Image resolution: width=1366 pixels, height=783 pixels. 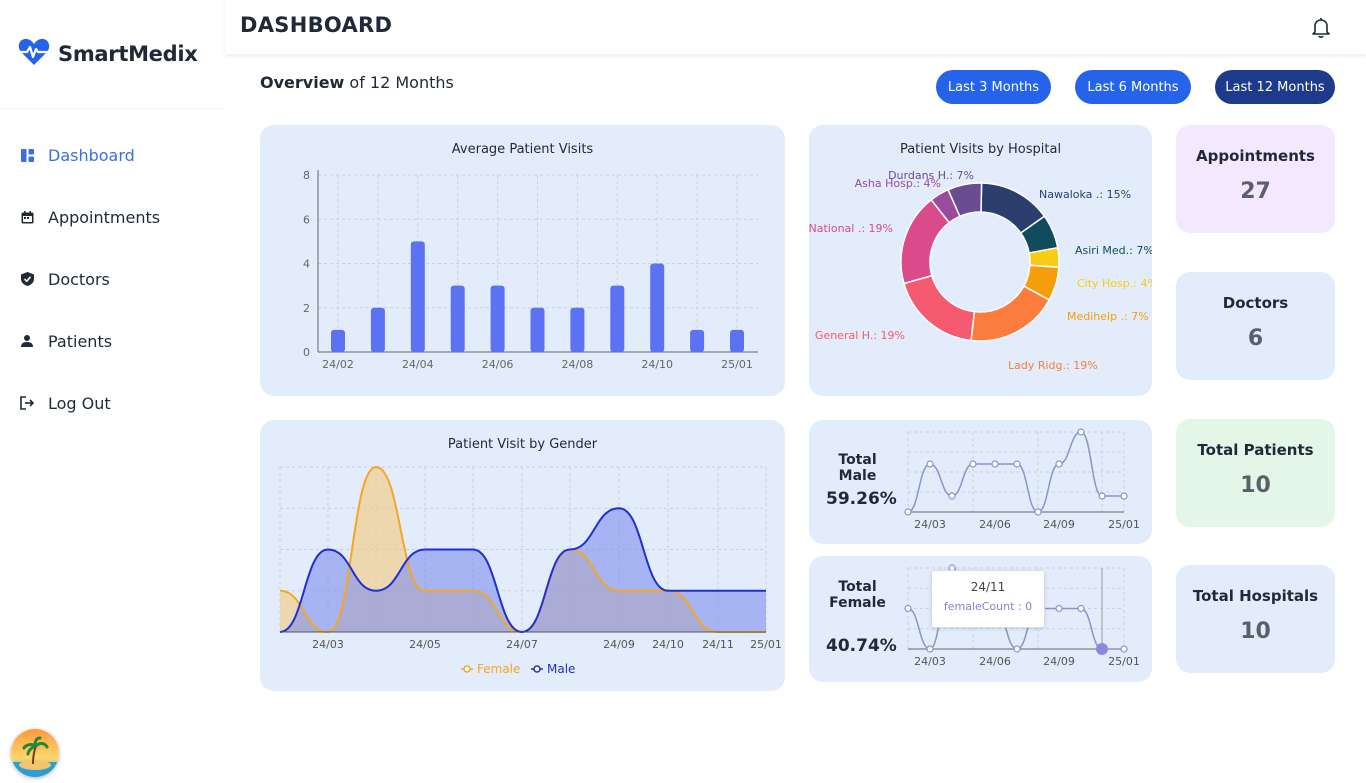 What do you see at coordinates (306, 175) in the screenshot?
I see `y-tick-label: 8` at bounding box center [306, 175].